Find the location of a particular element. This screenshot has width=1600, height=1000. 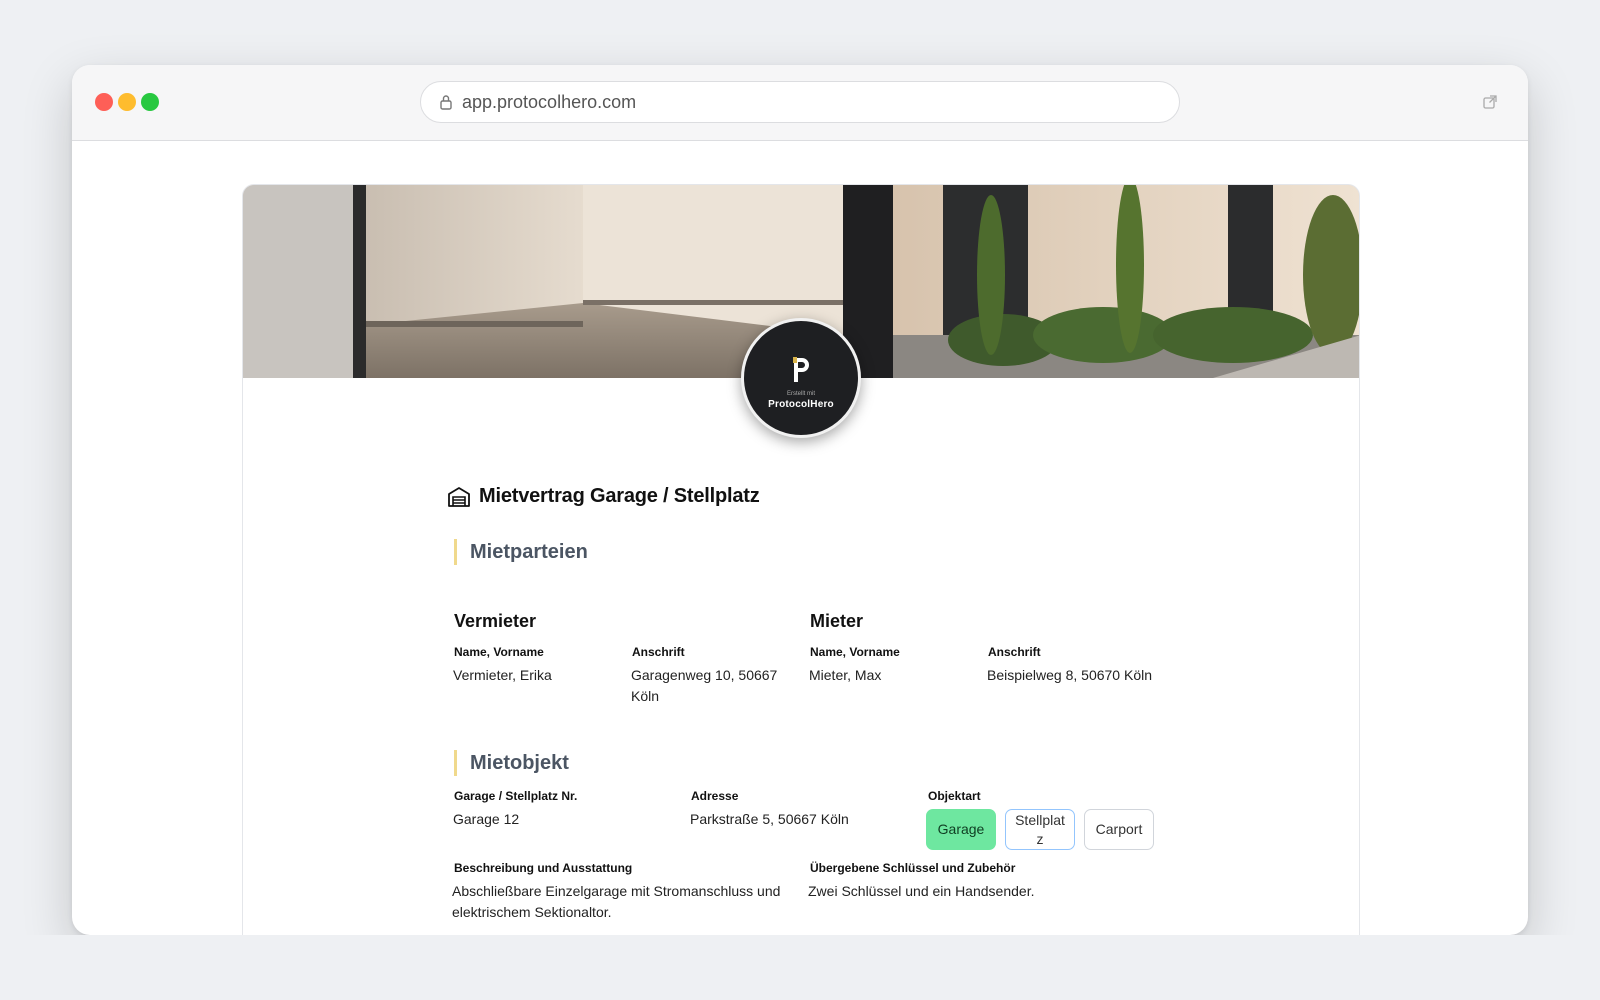

section-heading-object: Mietobjekt is located at coordinates (511, 763).